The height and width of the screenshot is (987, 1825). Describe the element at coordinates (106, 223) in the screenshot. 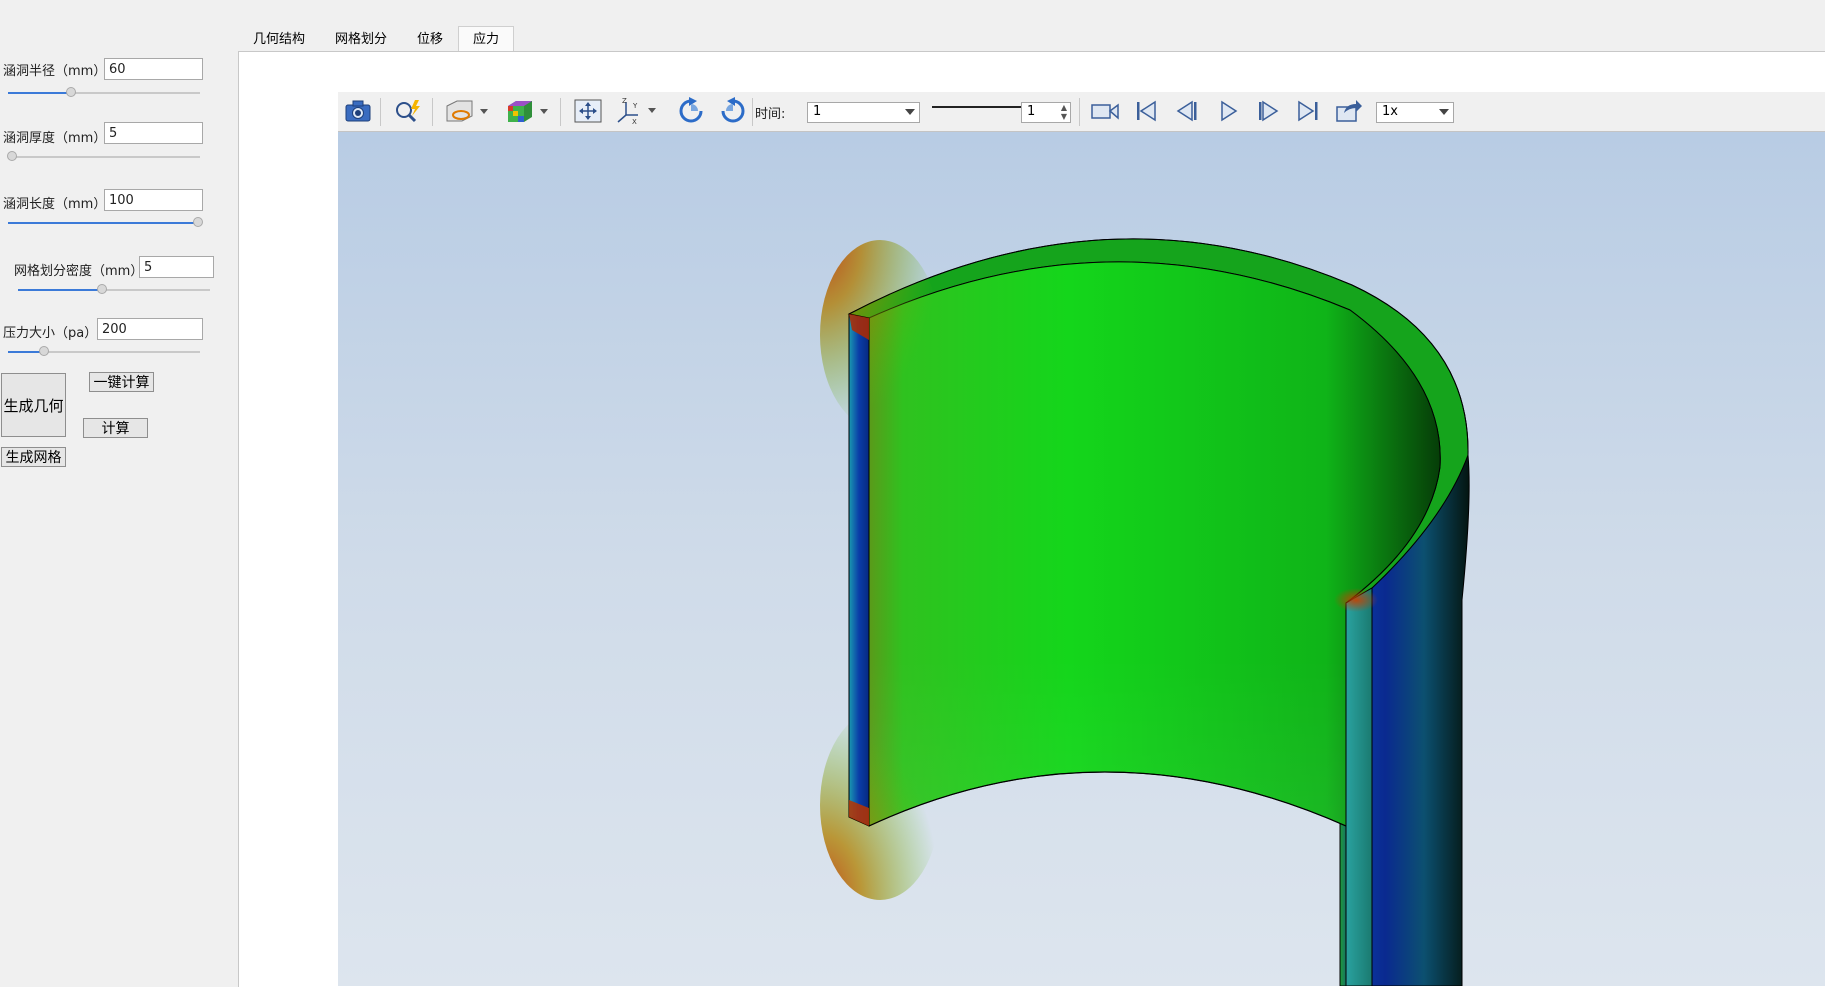

I see `length-slider` at that location.